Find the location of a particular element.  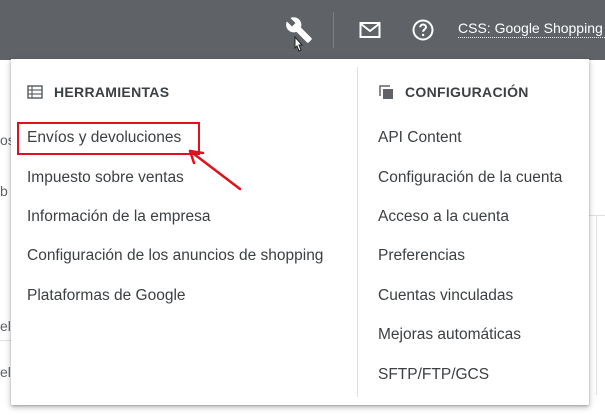

menu-item-automatic-improvements: Mejoras automáticas is located at coordinates (449, 335).